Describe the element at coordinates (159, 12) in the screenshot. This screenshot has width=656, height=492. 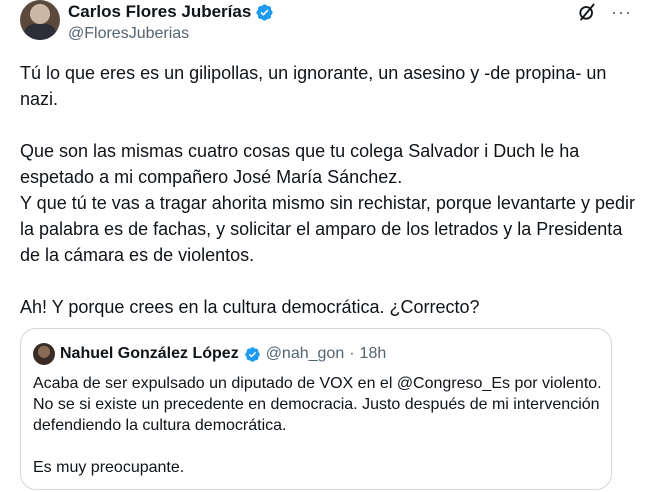
I see `author-name: Carlos Flores Juberías` at that location.